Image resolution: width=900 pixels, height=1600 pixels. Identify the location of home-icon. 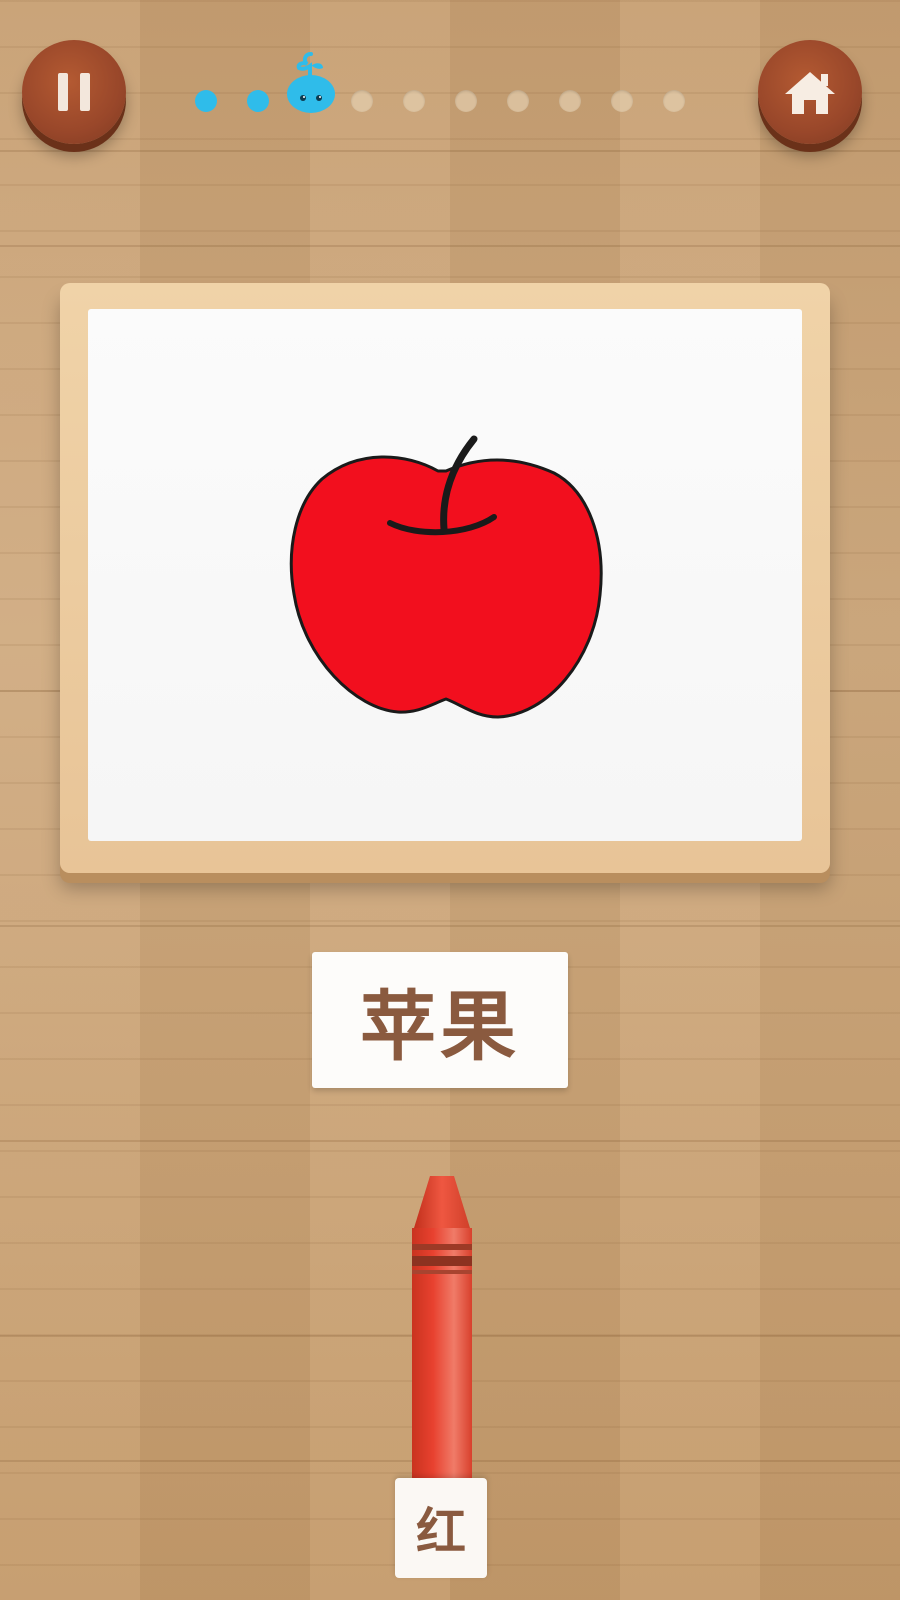
(810, 92).